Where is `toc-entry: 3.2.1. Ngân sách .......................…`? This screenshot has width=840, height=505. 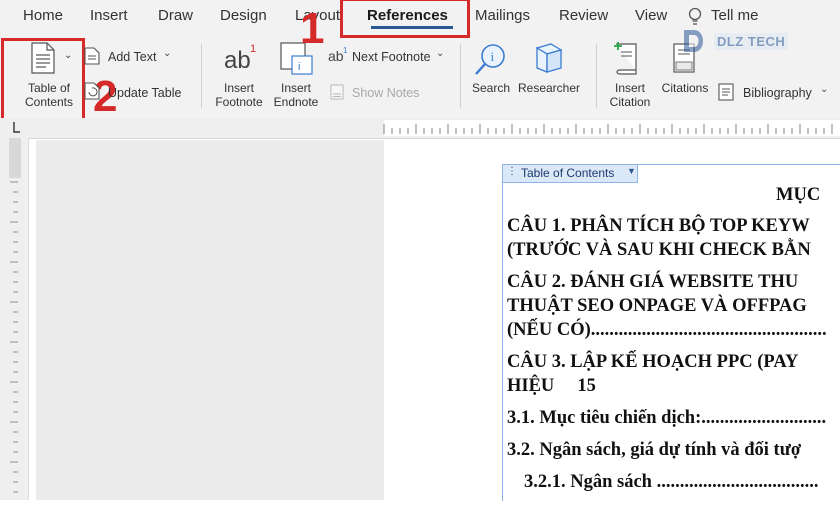 toc-entry: 3.2.1. Ngân sách .......................… is located at coordinates (671, 482).